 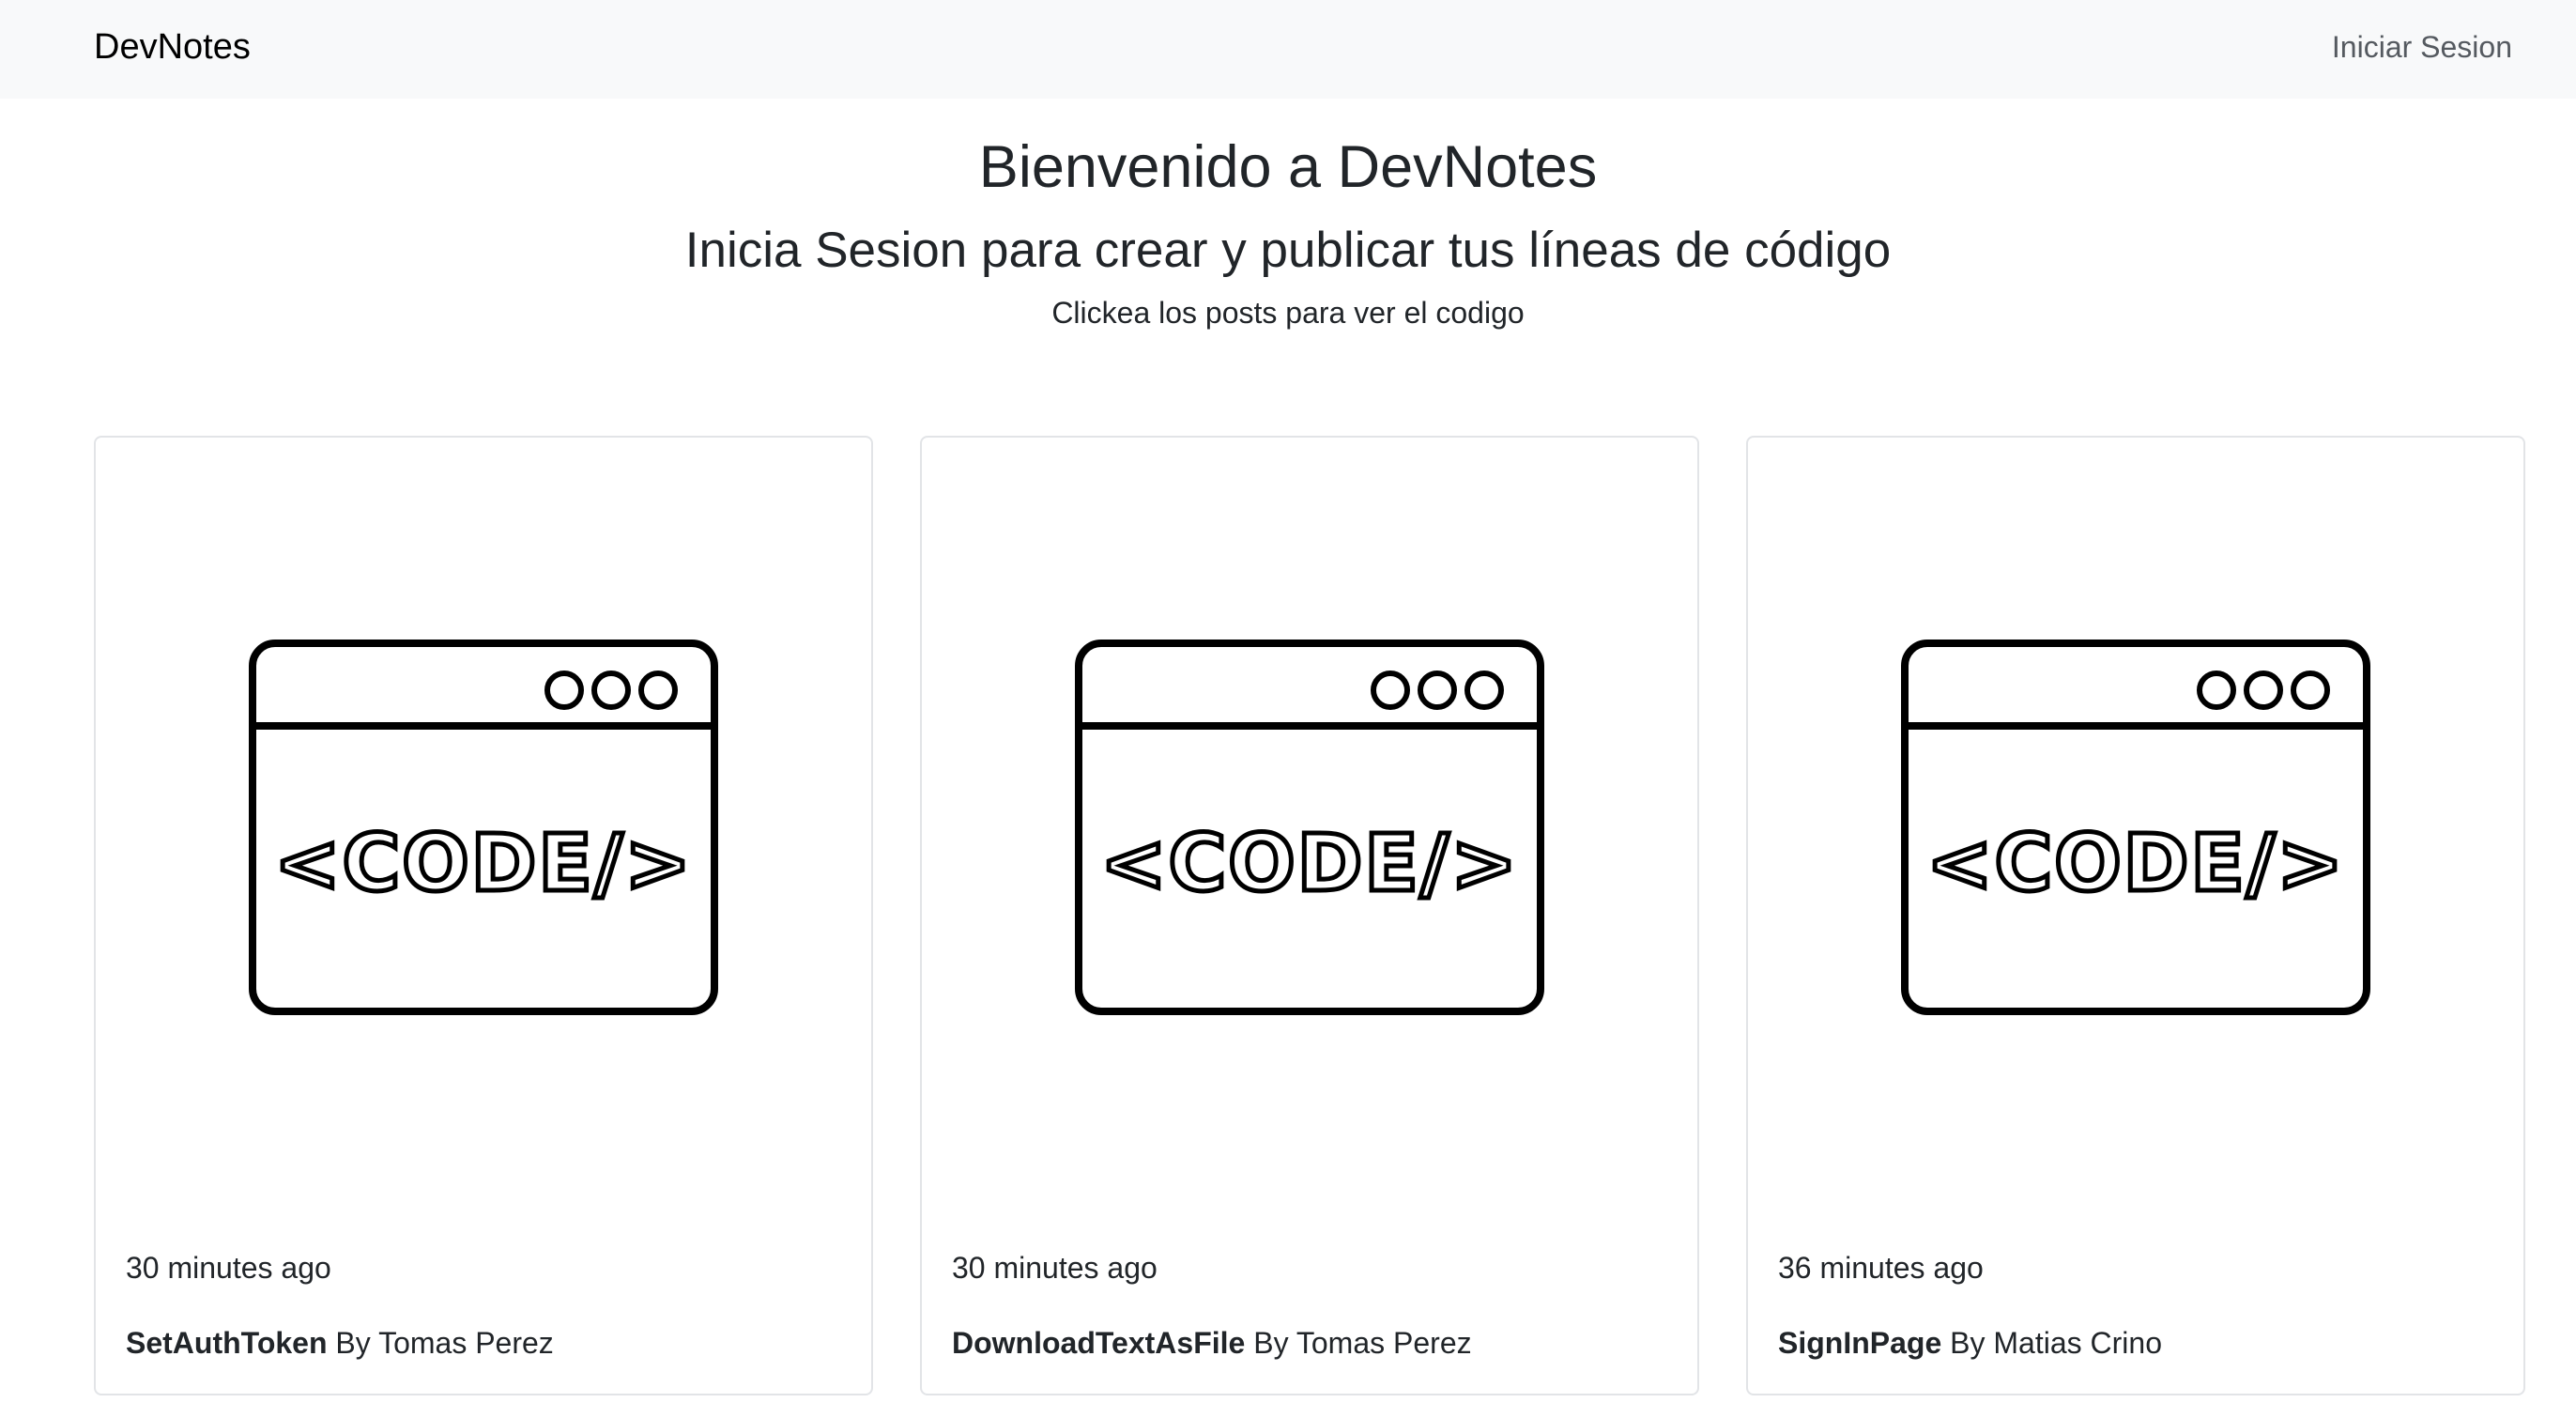 What do you see at coordinates (227, 1343) in the screenshot?
I see `post-name: SetAuthToken` at bounding box center [227, 1343].